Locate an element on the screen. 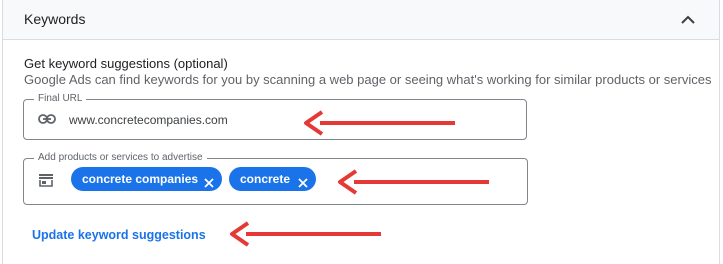 This screenshot has width=723, height=264. products-label: Add products or services to advertise is located at coordinates (120, 157).